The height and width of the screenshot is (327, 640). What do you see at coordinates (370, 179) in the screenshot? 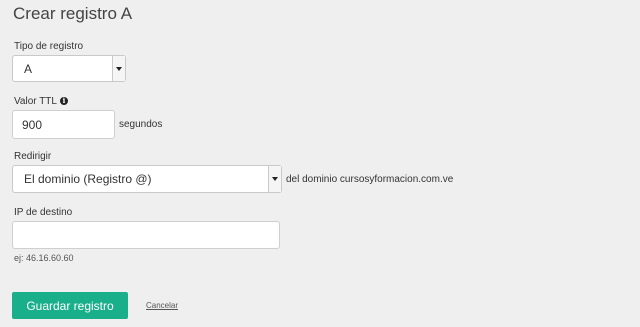
I see `redirect-suffix: del dominio cursosyformacion.com.ve` at bounding box center [370, 179].